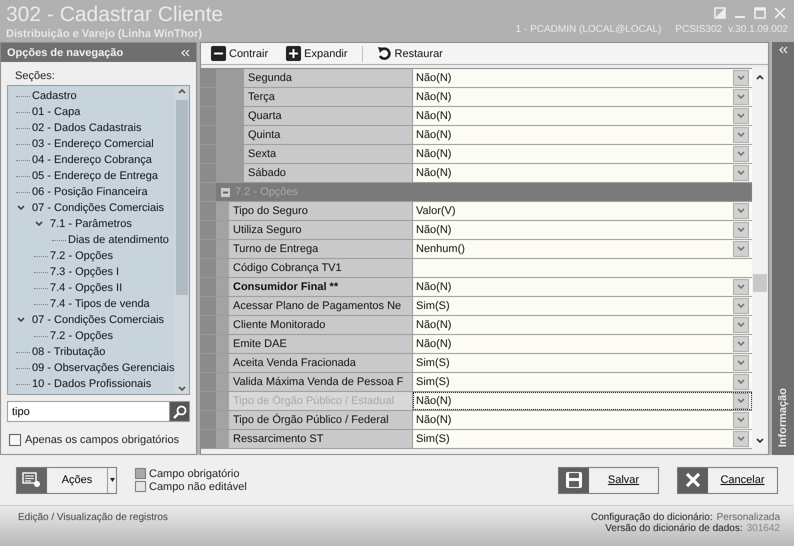 The height and width of the screenshot is (546, 794). What do you see at coordinates (328, 154) in the screenshot?
I see `field-label: Sexta` at bounding box center [328, 154].